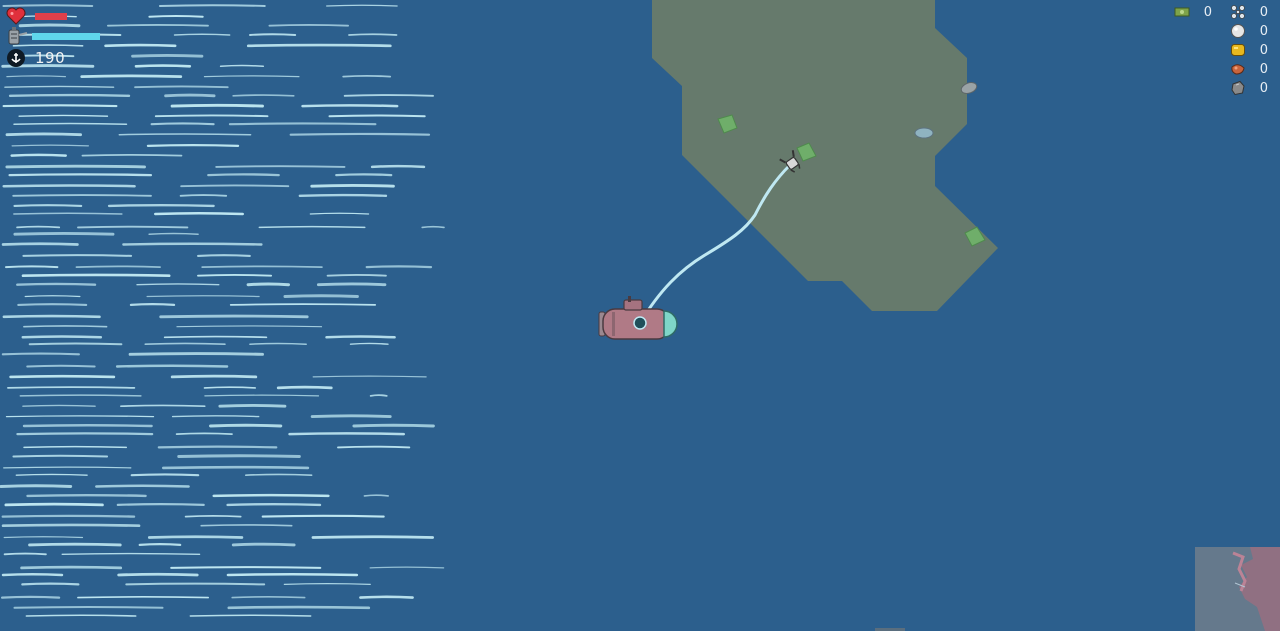 The width and height of the screenshot is (1280, 631). What do you see at coordinates (1238, 69) in the screenshot?
I see `copper-ore-icon` at bounding box center [1238, 69].